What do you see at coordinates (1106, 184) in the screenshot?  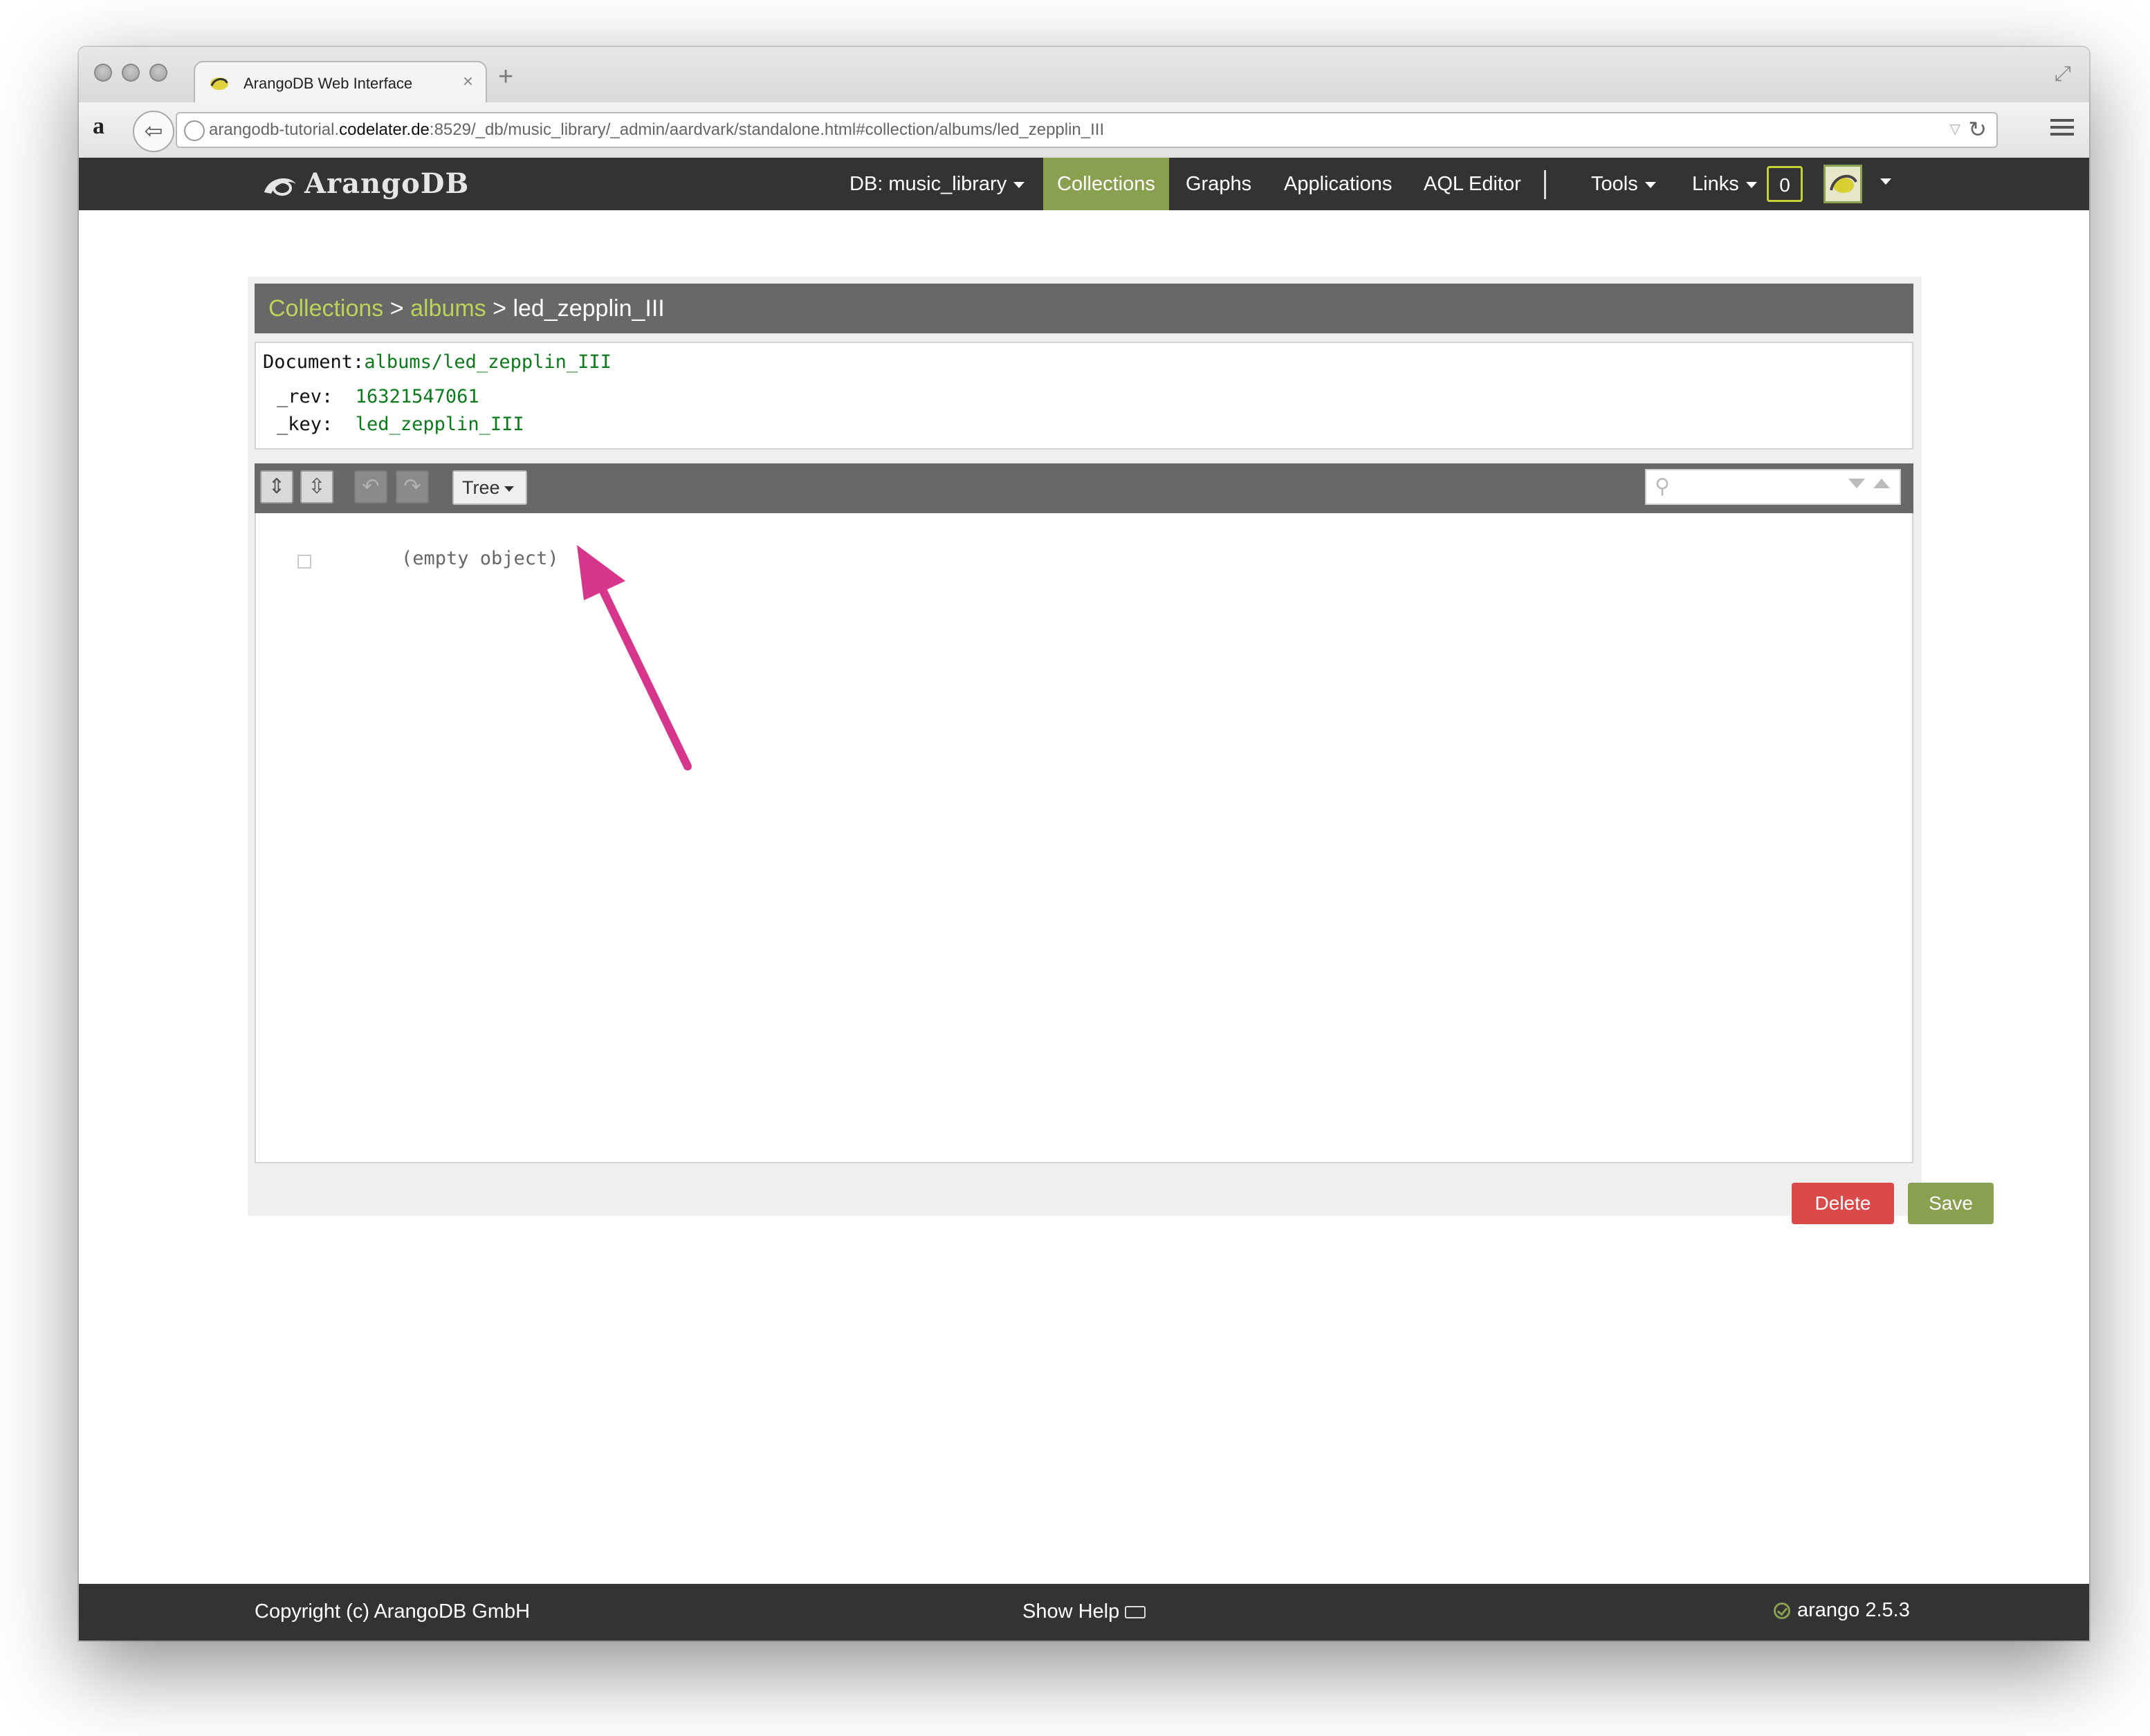 I see `nav-collections: Collections` at bounding box center [1106, 184].